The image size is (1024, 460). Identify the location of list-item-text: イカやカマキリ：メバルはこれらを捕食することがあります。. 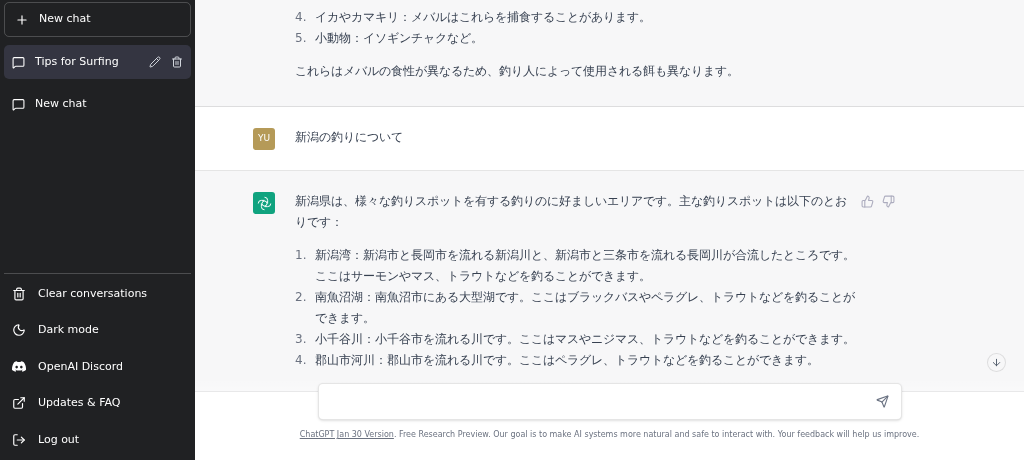
(483, 17).